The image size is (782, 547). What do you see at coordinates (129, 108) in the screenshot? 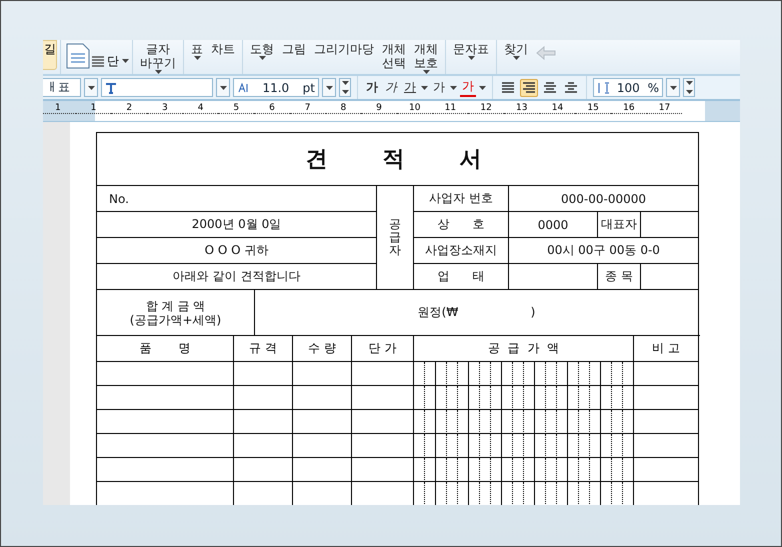
I see `ruler-number: 2` at bounding box center [129, 108].